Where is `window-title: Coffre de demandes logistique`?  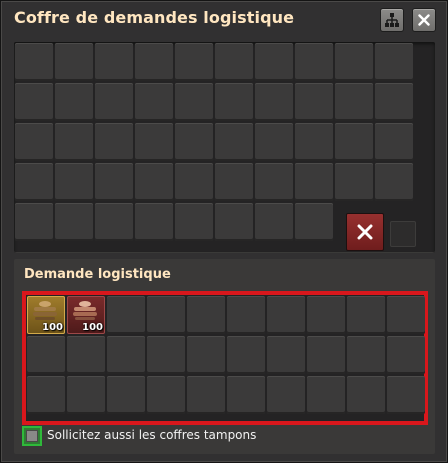 window-title: Coffre de demandes logistique is located at coordinates (154, 17).